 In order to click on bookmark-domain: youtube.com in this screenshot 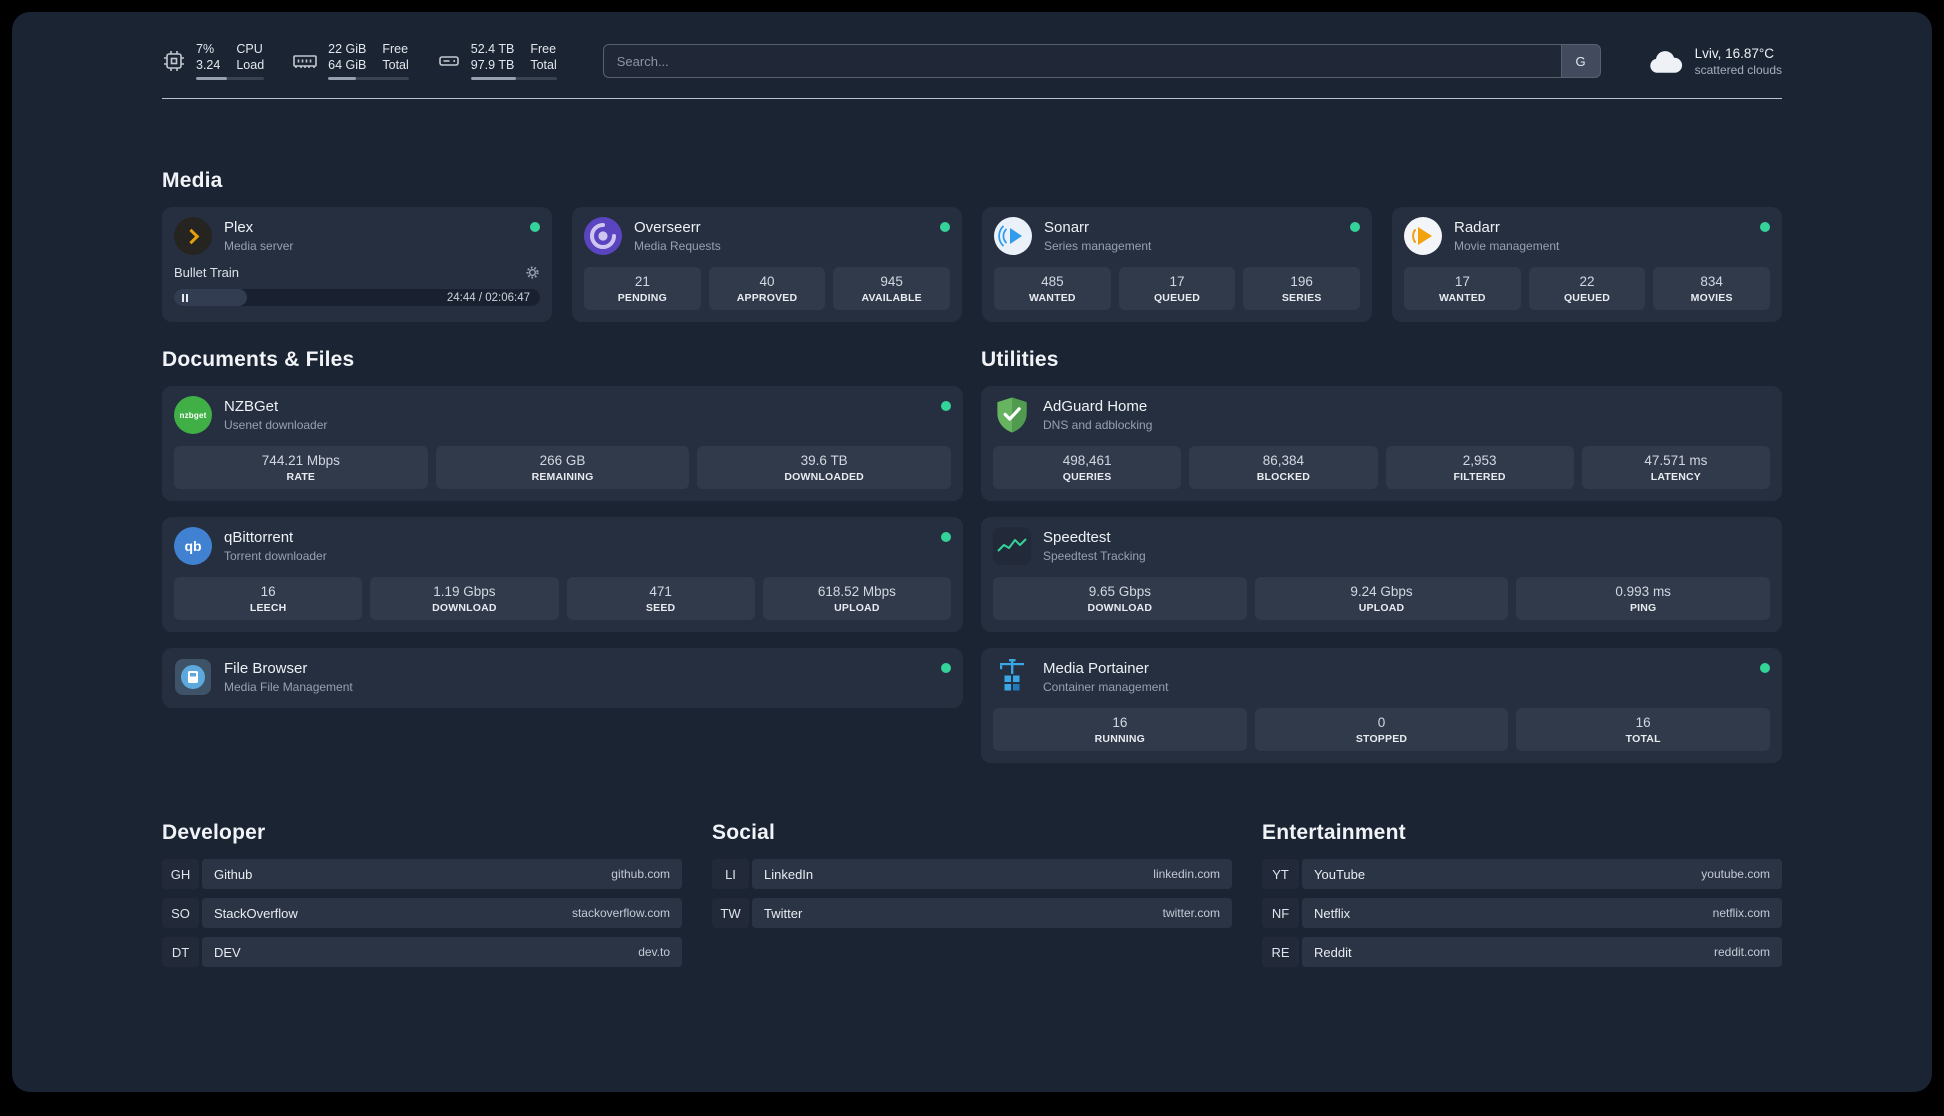, I will do `click(1735, 874)`.